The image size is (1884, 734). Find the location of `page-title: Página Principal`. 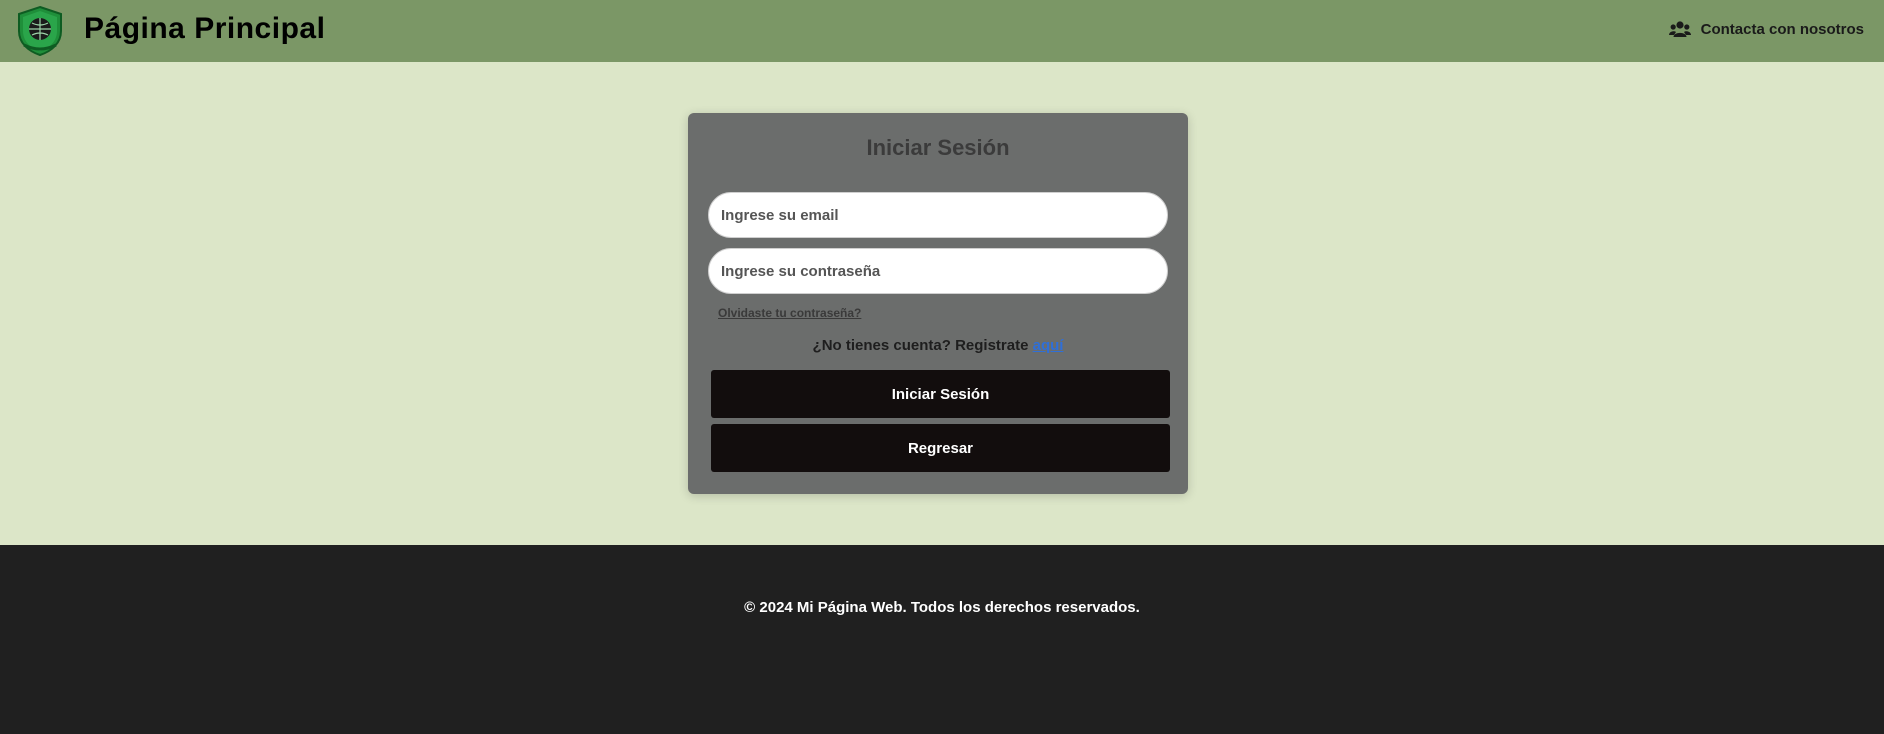

page-title: Página Principal is located at coordinates (205, 28).